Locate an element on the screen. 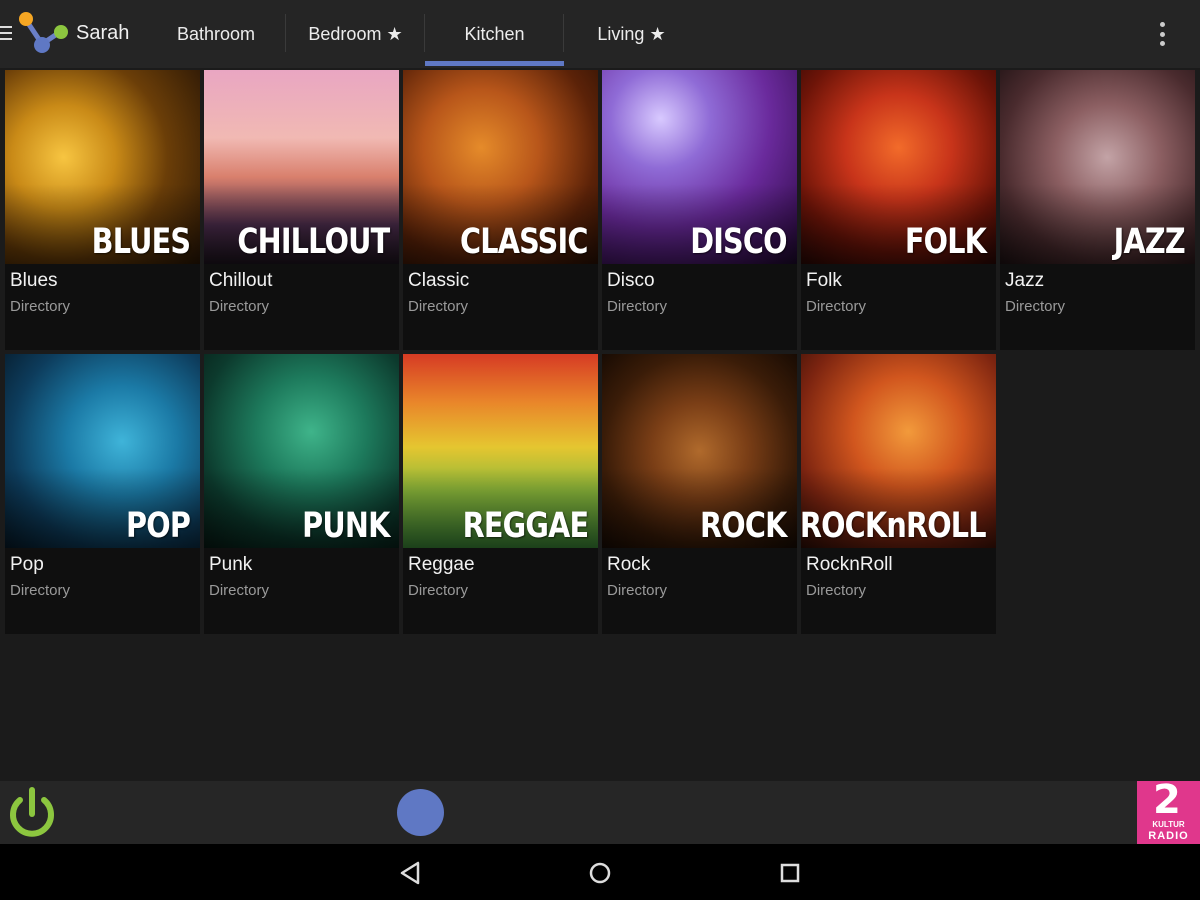  tab-kitchen: Kitchen is located at coordinates (494, 34).